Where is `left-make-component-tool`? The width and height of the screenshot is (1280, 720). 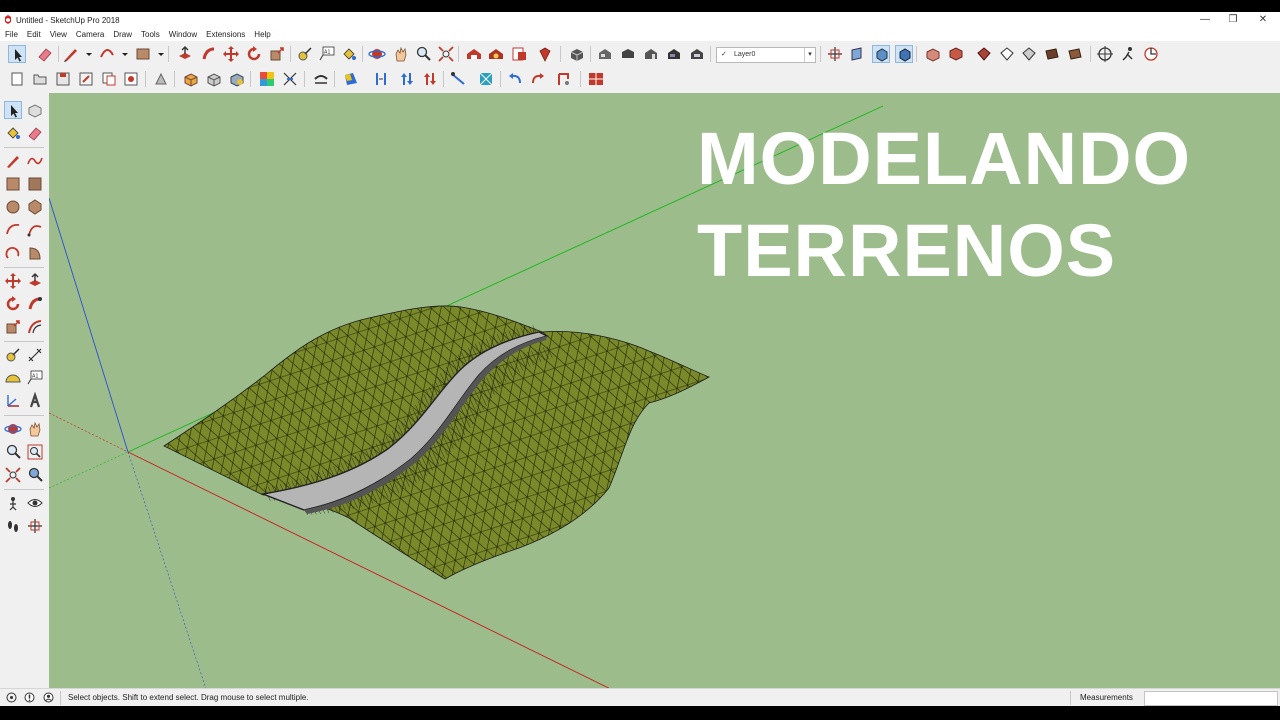
left-make-component-tool is located at coordinates (35, 110).